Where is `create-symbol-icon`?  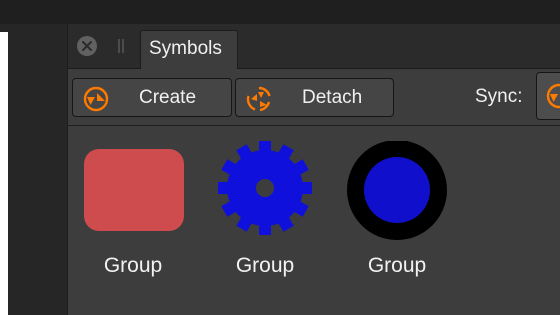 create-symbol-icon is located at coordinates (96, 99).